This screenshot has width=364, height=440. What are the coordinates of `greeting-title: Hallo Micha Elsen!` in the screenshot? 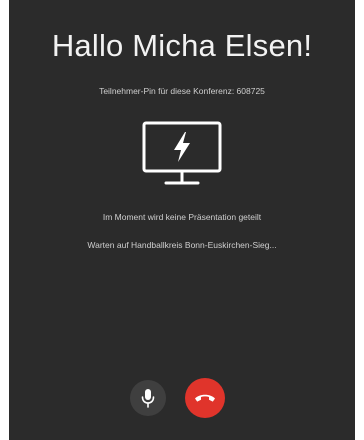 It's located at (182, 45).